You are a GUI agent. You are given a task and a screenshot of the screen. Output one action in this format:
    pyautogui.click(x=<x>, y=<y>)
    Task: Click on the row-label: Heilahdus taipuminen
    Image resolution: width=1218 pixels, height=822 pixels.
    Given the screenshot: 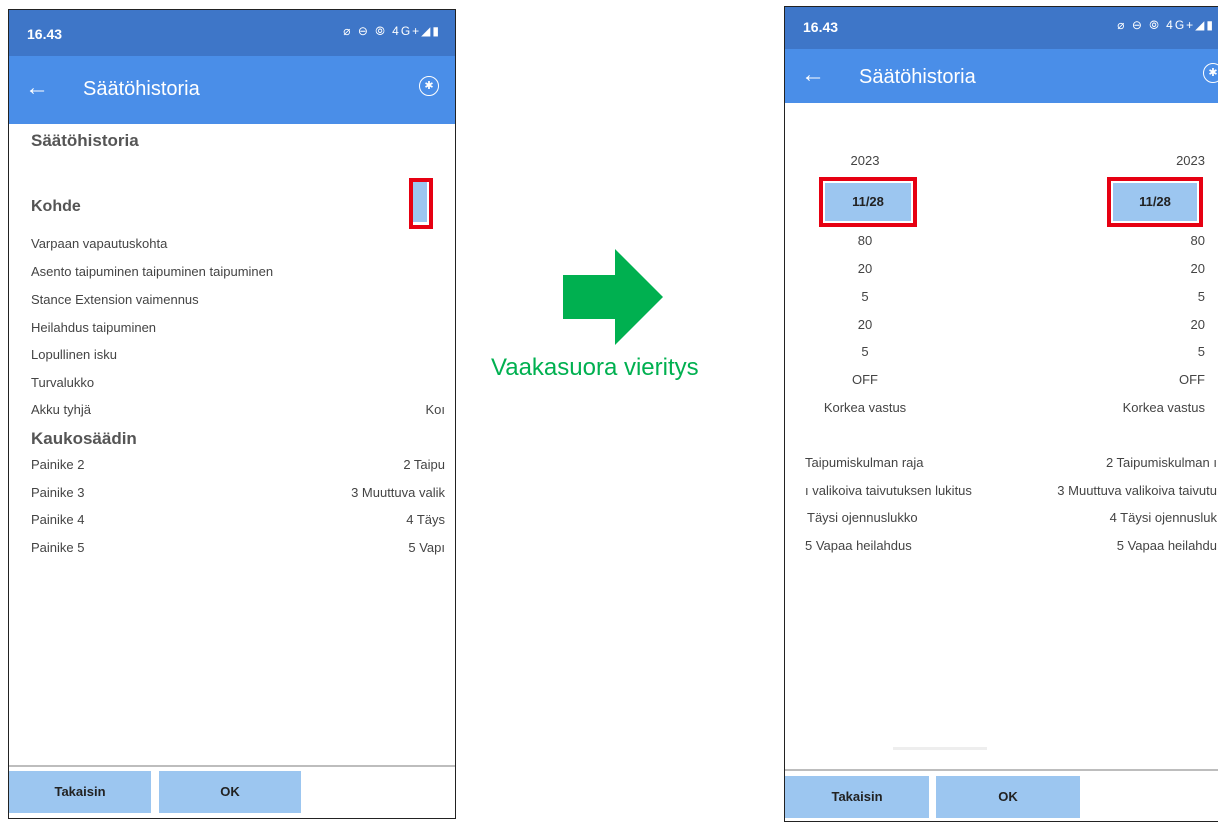 What is the action you would take?
    pyautogui.click(x=94, y=327)
    